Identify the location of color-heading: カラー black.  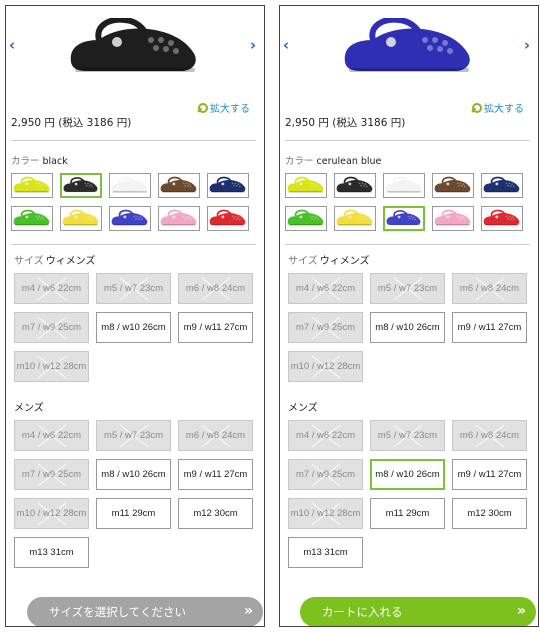
(39, 160).